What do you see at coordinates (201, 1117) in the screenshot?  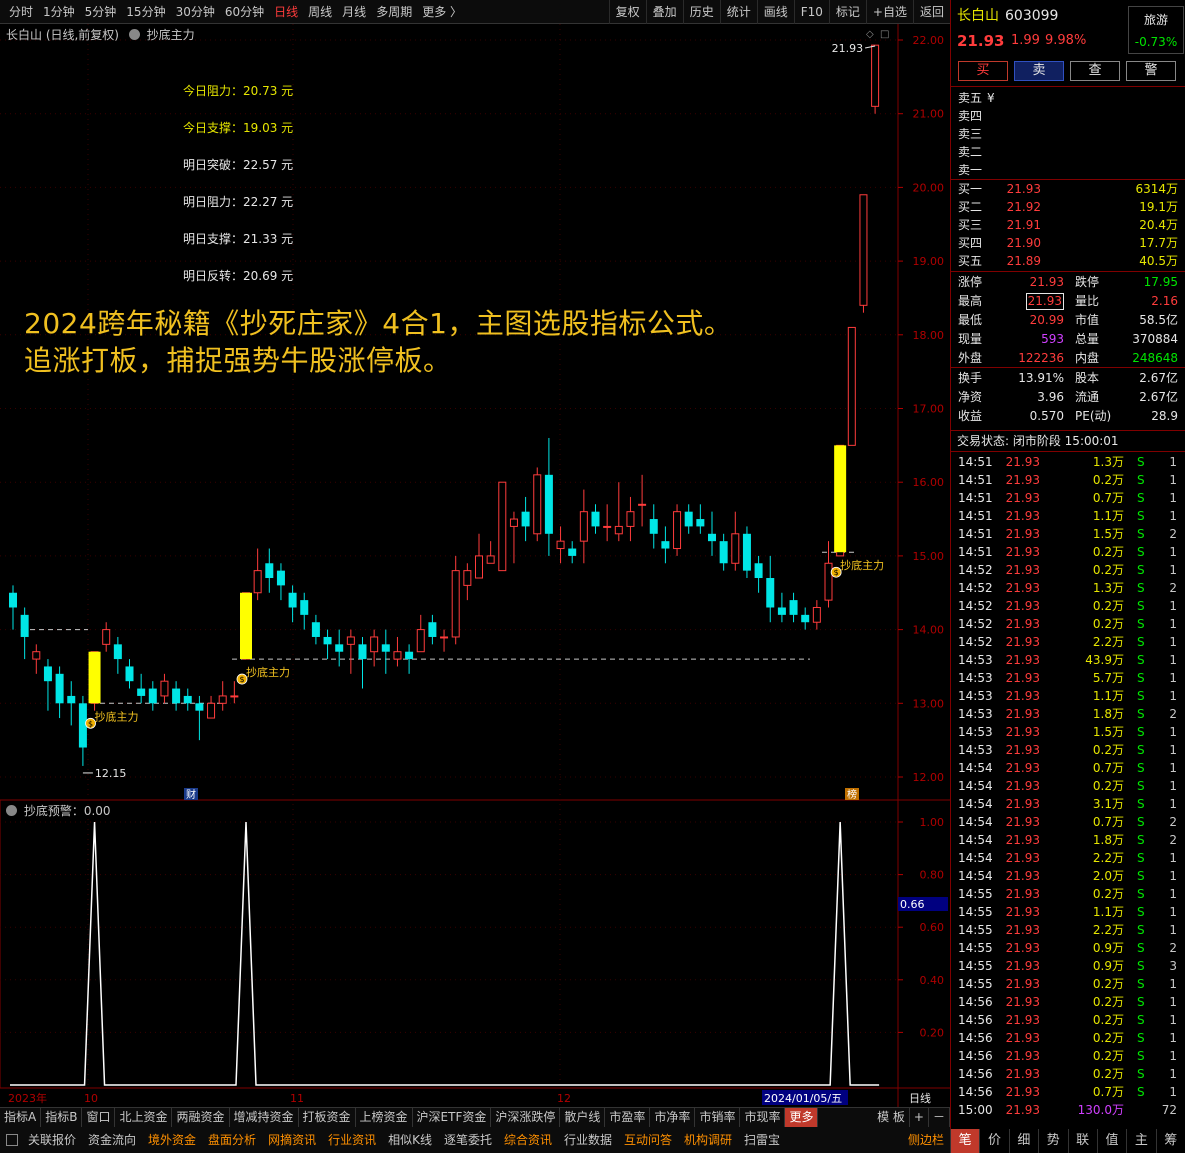 I see `indicator-tab: 两融资金` at bounding box center [201, 1117].